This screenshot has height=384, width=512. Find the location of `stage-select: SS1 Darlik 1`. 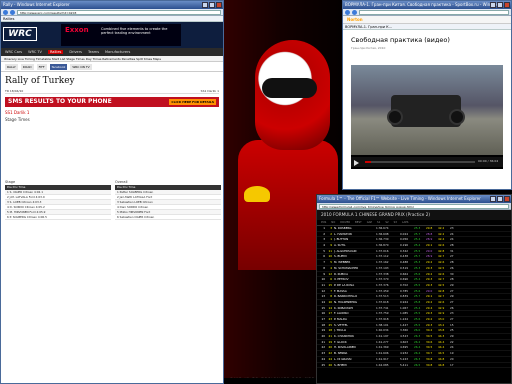

stage-select: SS1 Darlik 1 is located at coordinates (210, 90).